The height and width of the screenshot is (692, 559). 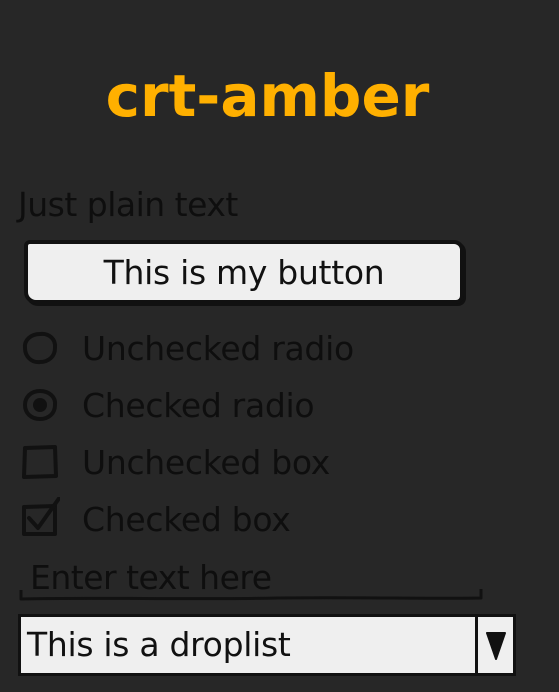 What do you see at coordinates (159, 644) in the screenshot?
I see `droplist-value: This is a droplist` at bounding box center [159, 644].